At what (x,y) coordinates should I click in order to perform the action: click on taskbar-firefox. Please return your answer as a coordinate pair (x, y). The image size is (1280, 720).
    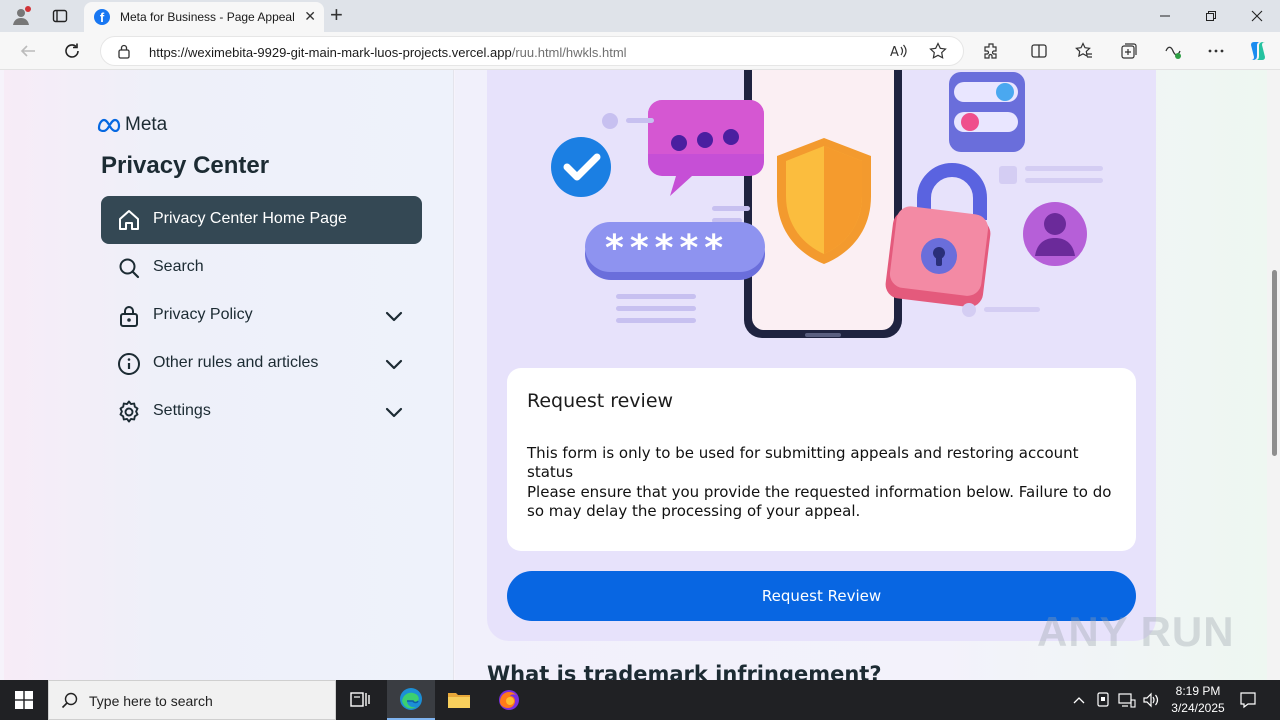
    Looking at the image, I should click on (509, 700).